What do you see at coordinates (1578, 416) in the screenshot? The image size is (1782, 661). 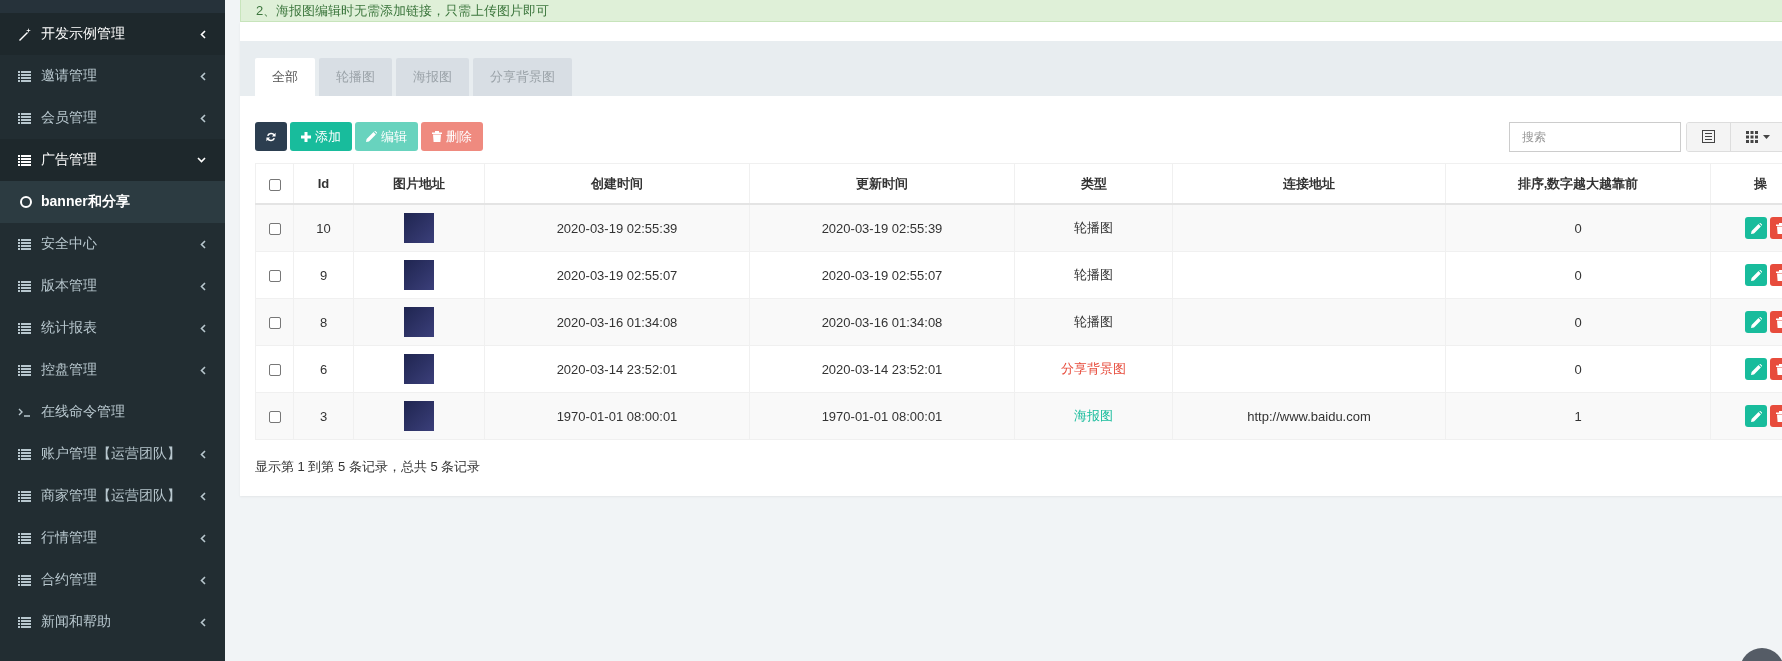 I see `table-cell: 1` at bounding box center [1578, 416].